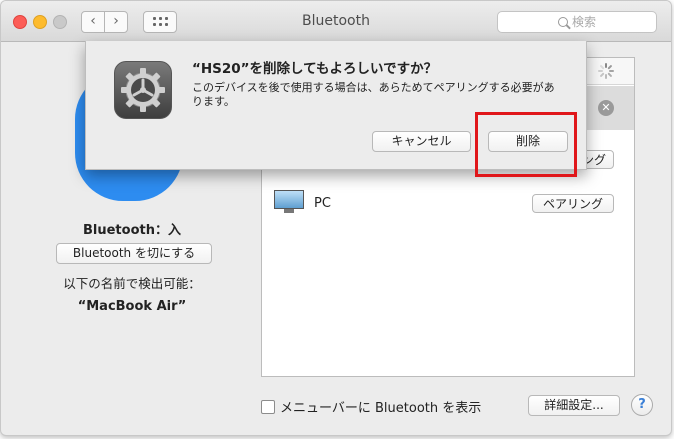 This screenshot has width=674, height=439. Describe the element at coordinates (373, 94) in the screenshot. I see `dialog-message: このデバイスを後で使用する場合は、あらためてペアリングする必要があります。` at that location.